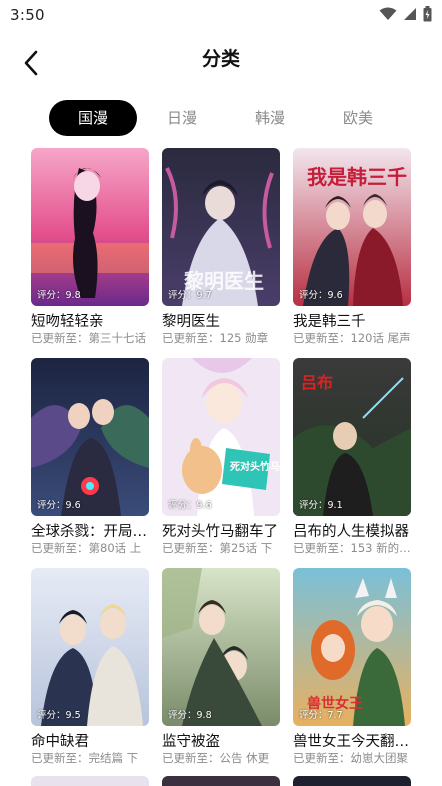 The width and height of the screenshot is (442, 786). Describe the element at coordinates (352, 338) in the screenshot. I see `comic-update: 已更新至：120话 尾声` at that location.